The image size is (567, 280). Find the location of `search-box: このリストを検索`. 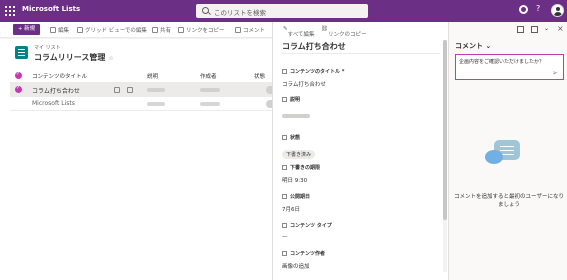

search-box: このリストを検索 is located at coordinates (282, 11).